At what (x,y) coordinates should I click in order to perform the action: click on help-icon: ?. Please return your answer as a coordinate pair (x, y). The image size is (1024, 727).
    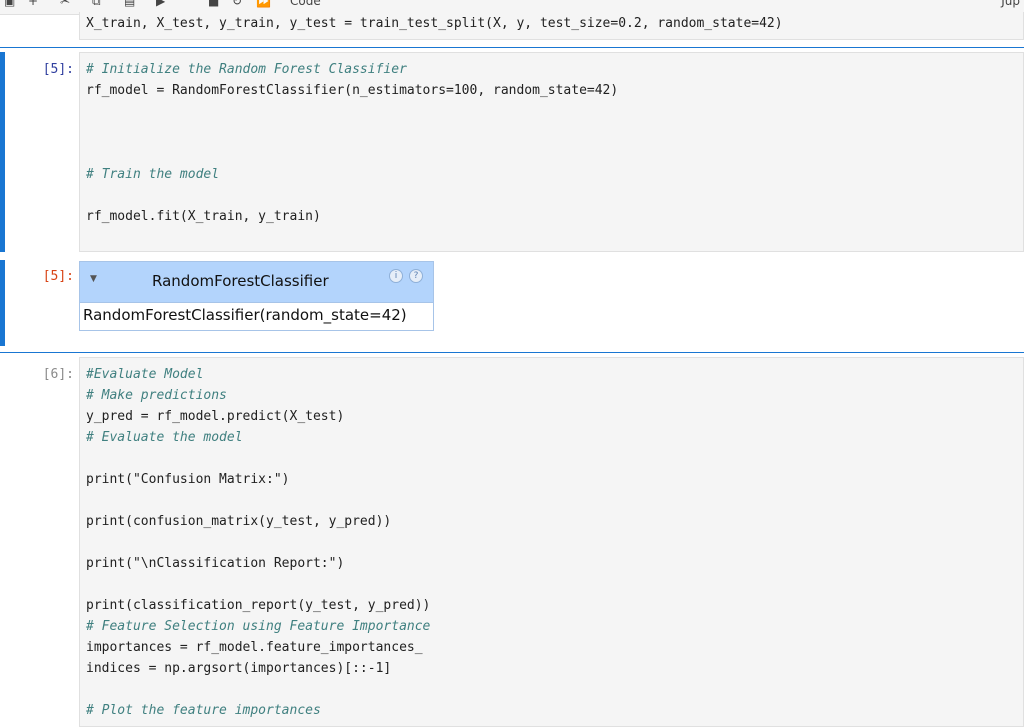
    Looking at the image, I should click on (416, 276).